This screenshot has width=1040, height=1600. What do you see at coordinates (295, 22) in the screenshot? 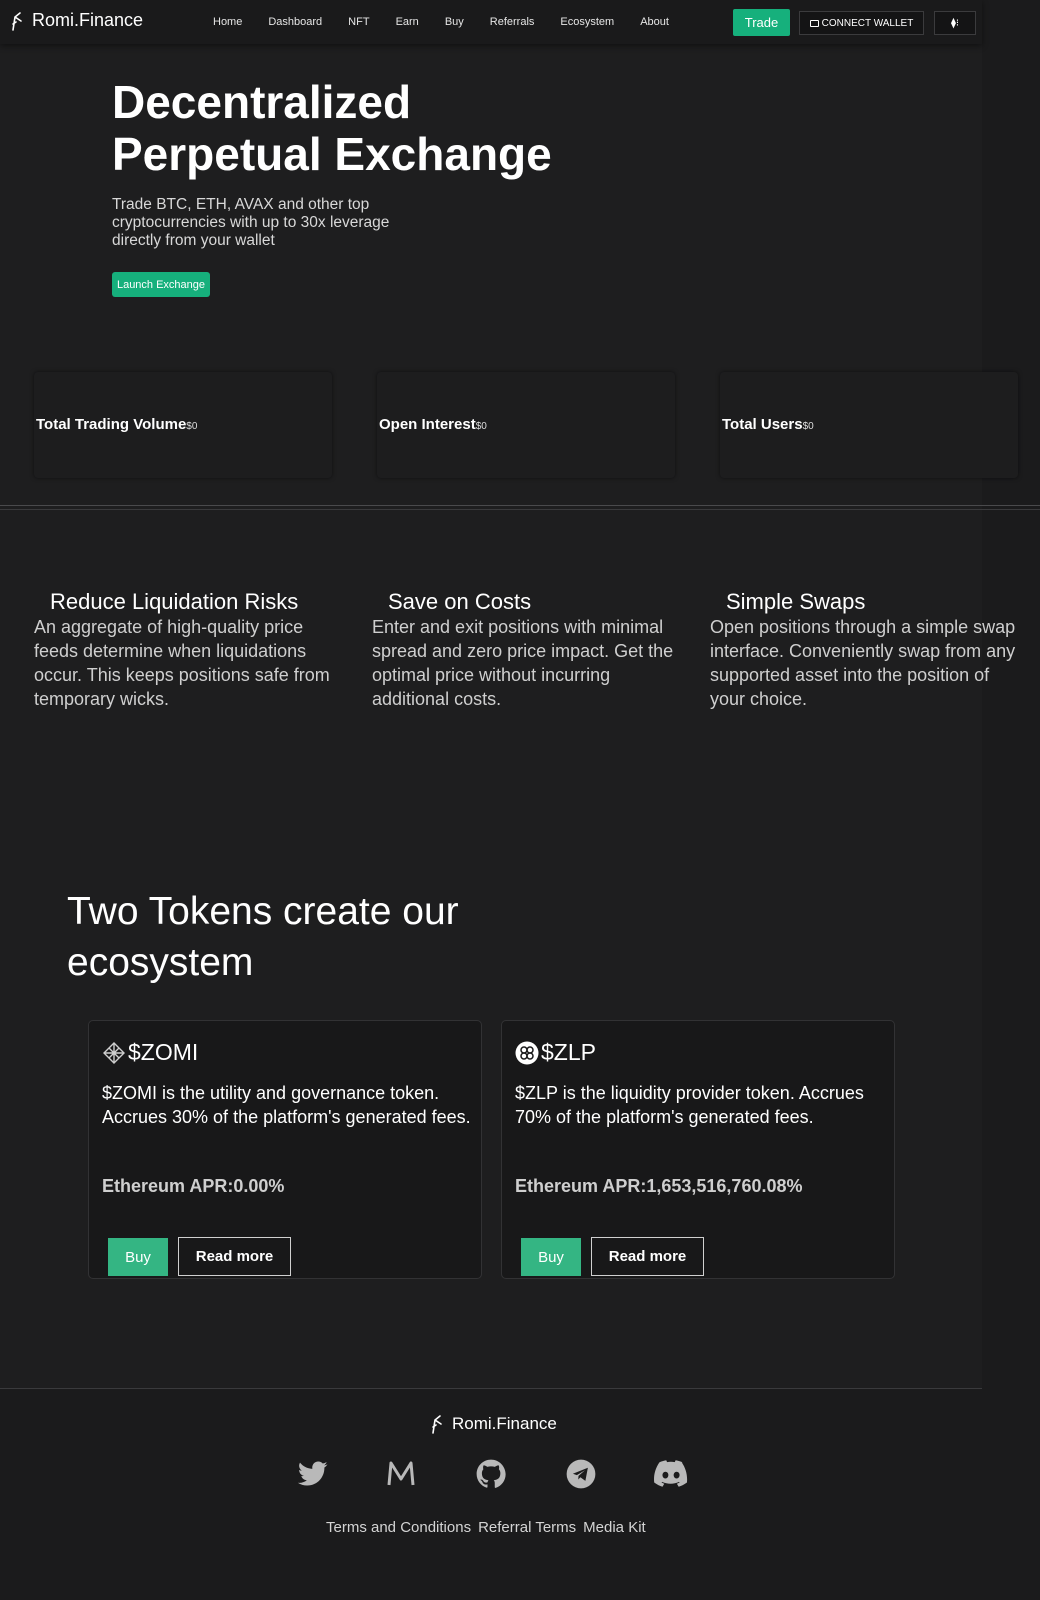
I see `nav-link-dashboard: Dashboard` at bounding box center [295, 22].